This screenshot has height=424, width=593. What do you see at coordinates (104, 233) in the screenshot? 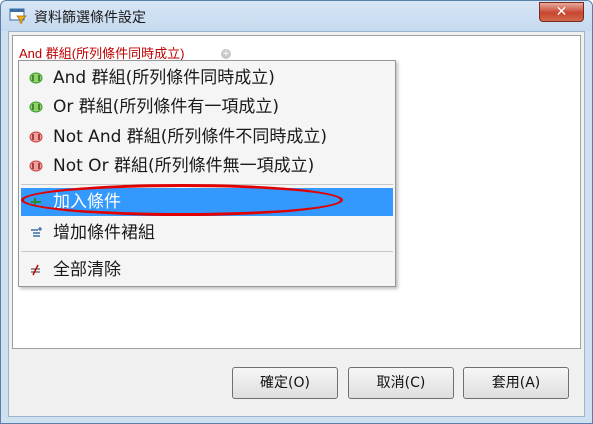
I see `menu-item-label: 增加條件裙組` at bounding box center [104, 233].